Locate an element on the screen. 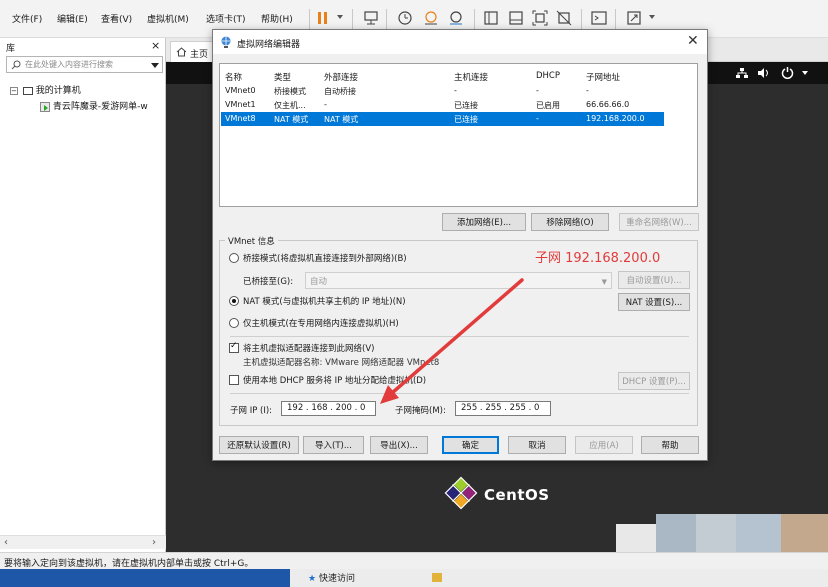 This screenshot has height=587, width=828. cell-dhcp: - is located at coordinates (537, 90).